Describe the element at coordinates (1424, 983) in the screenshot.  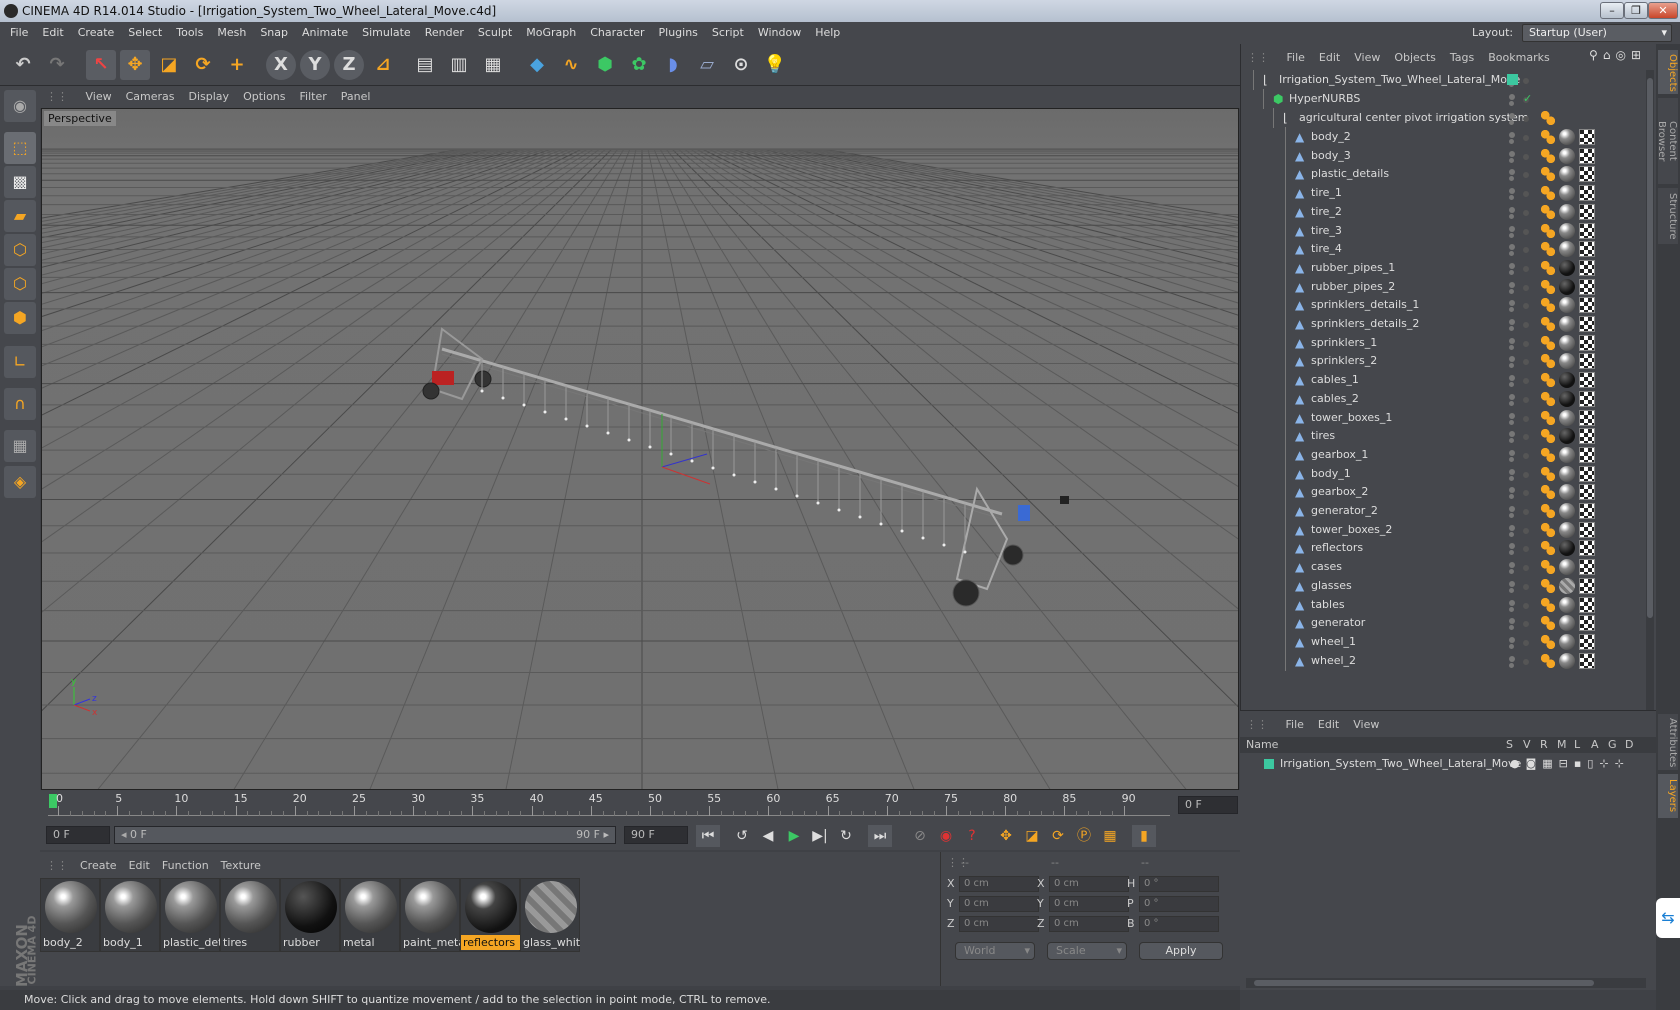
I see `layer-scrollbar-thumb` at that location.